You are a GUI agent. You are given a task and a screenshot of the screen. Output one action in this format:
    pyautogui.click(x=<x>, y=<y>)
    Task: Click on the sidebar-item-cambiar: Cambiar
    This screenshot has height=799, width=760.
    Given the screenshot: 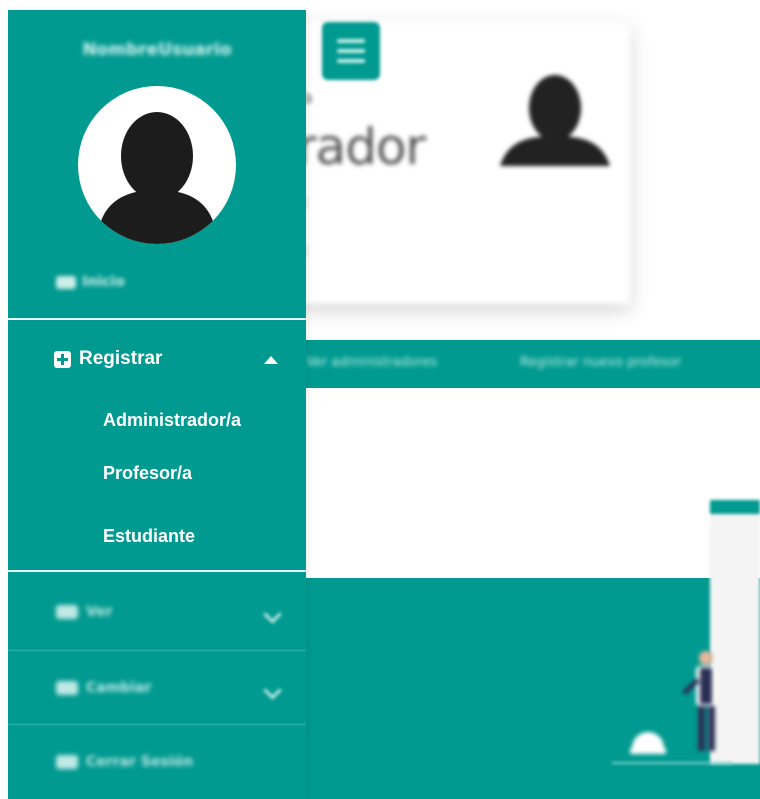 What is the action you would take?
    pyautogui.click(x=157, y=689)
    